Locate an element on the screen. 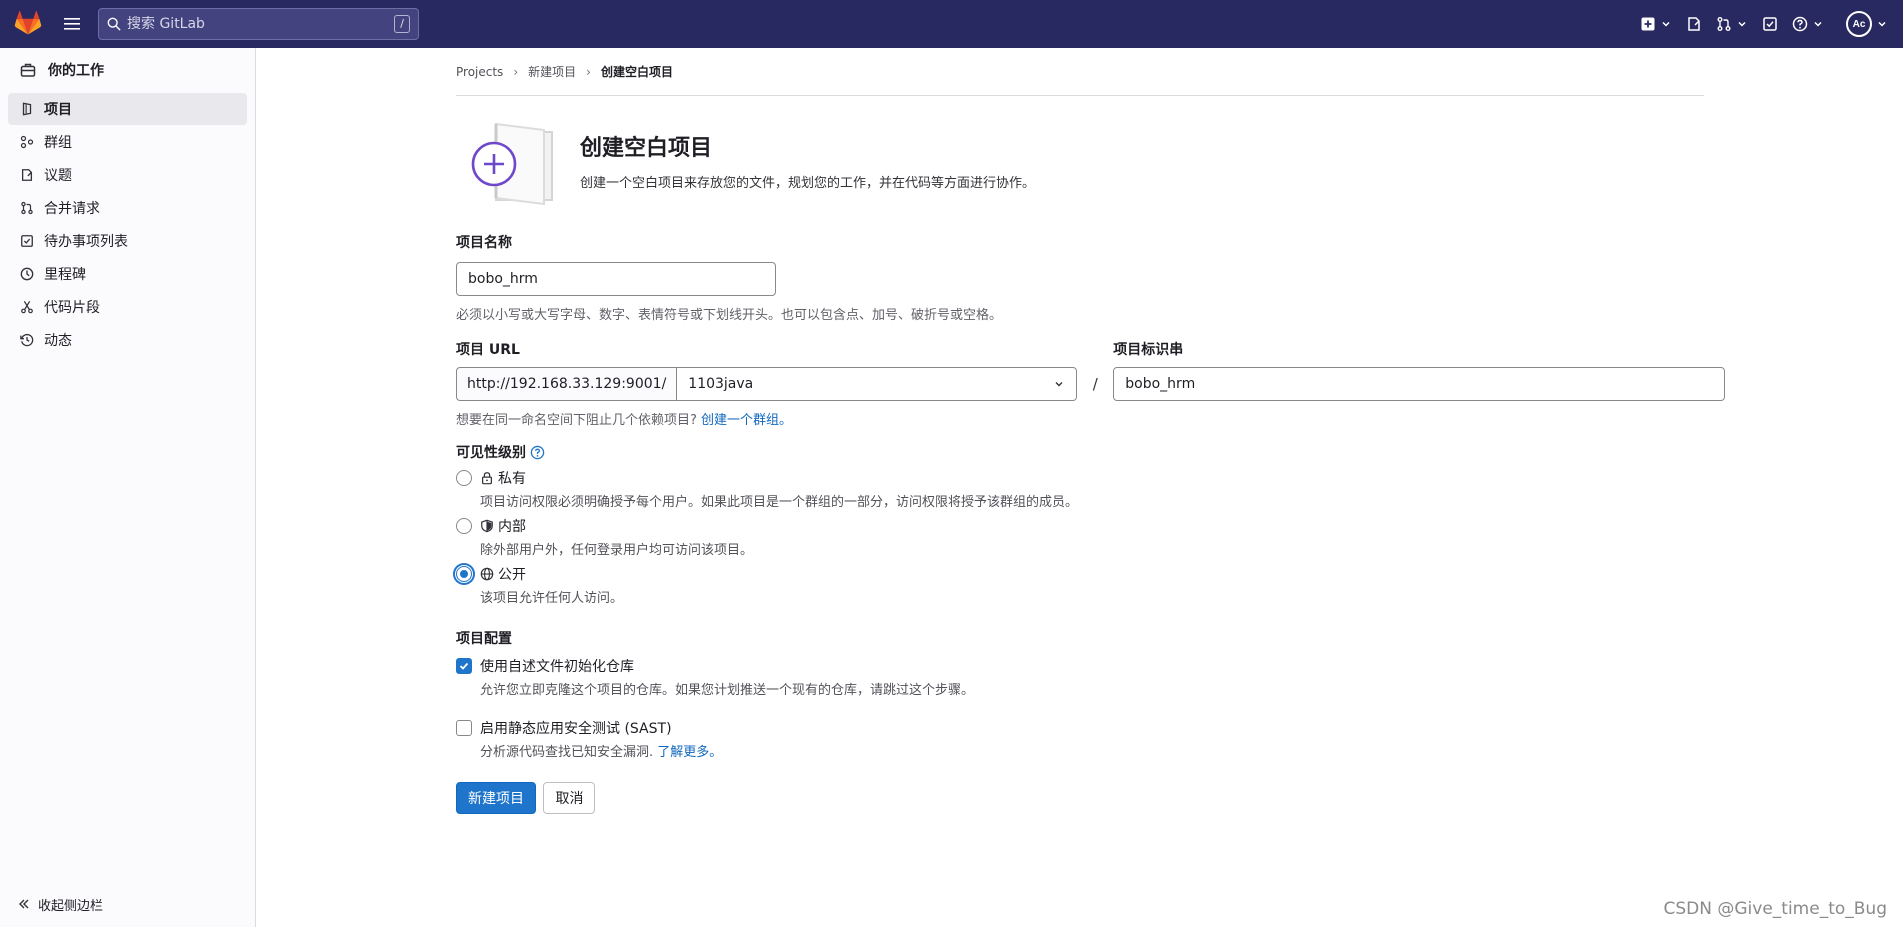 The image size is (1903, 927). create-new-button is located at coordinates (1656, 24).